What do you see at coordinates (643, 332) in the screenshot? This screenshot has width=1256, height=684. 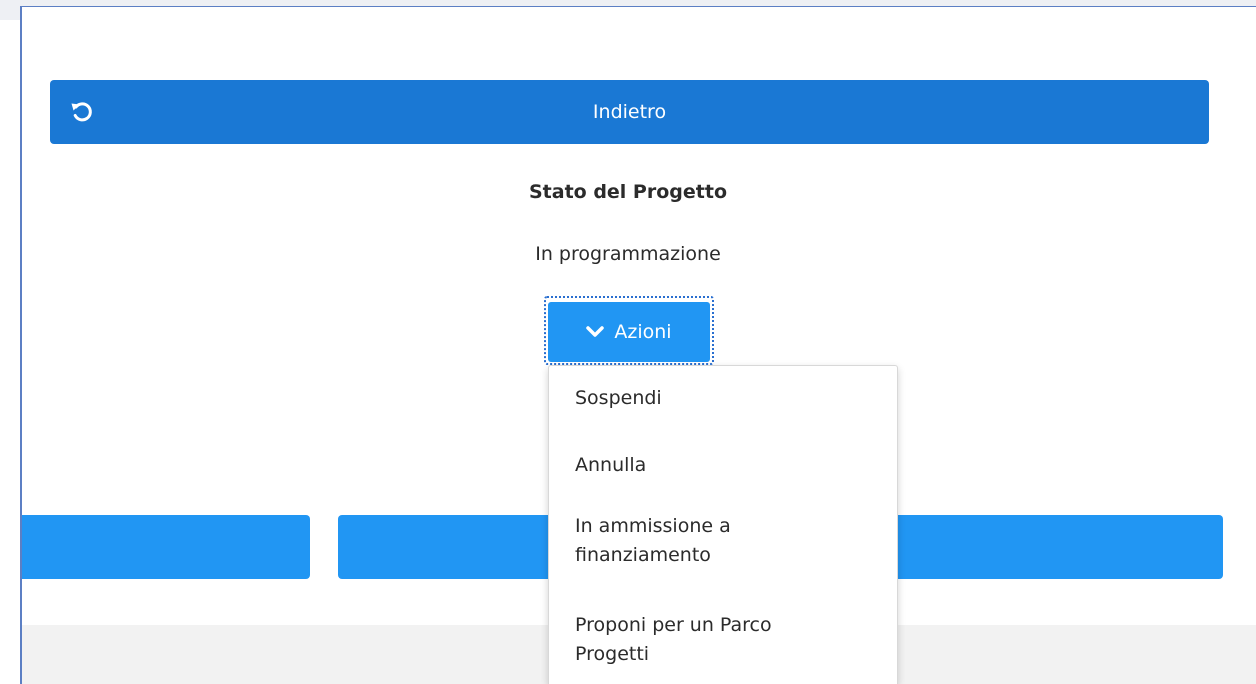 I see `actions-button-label: Azioni` at bounding box center [643, 332].